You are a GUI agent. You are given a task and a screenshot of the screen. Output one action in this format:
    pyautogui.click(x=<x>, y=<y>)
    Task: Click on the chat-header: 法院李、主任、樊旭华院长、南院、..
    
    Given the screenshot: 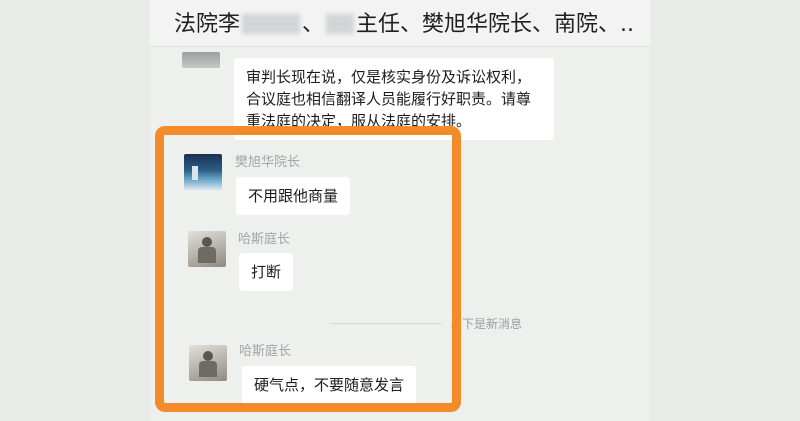 What is the action you would take?
    pyautogui.click(x=400, y=23)
    